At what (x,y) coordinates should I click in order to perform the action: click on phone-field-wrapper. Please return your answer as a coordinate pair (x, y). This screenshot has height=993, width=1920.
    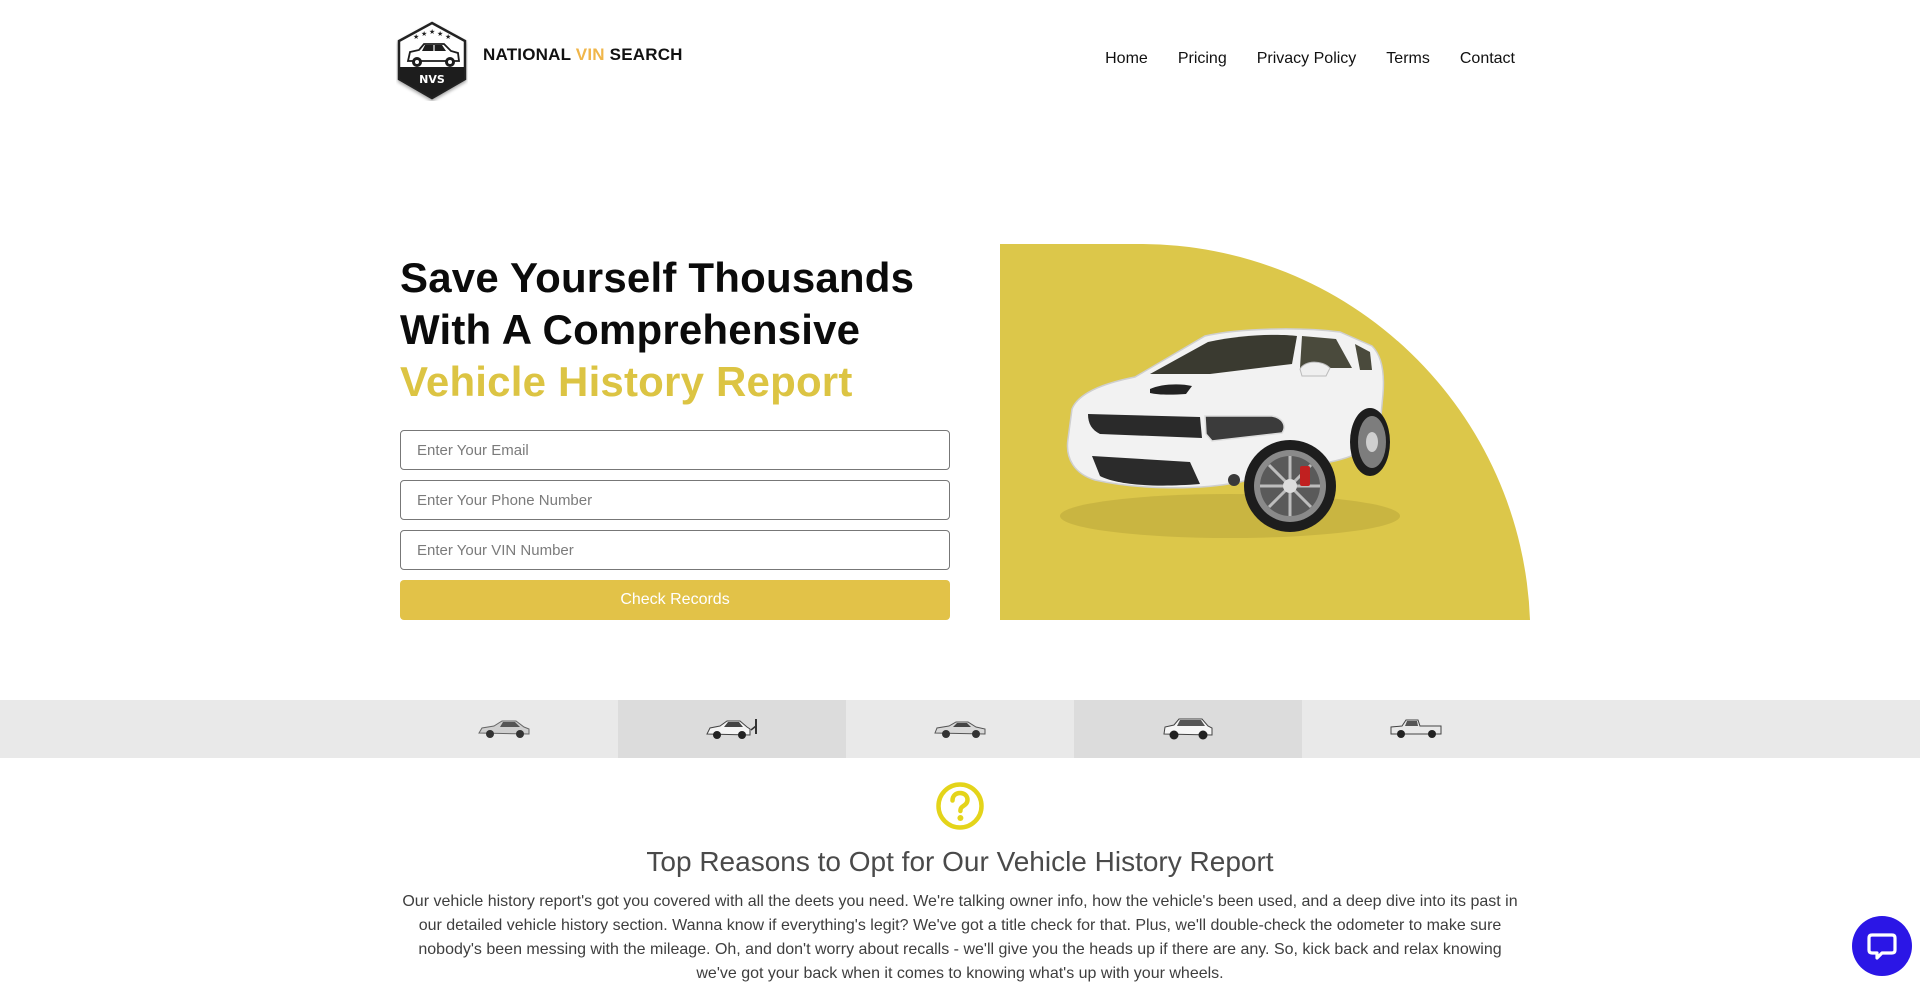
    Looking at the image, I should click on (675, 500).